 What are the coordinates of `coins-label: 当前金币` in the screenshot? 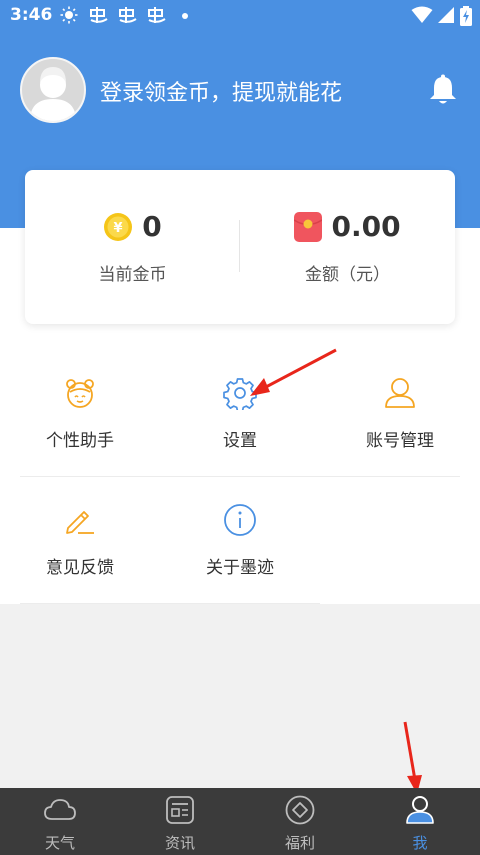 It's located at (132, 275).